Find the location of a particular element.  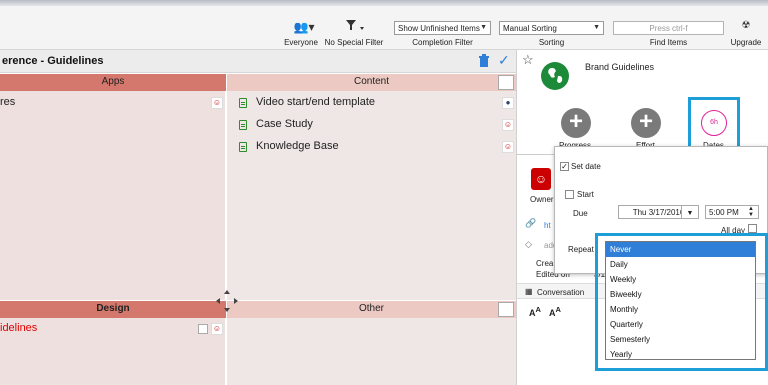

font-decrease-icon: AA is located at coordinates (555, 311).